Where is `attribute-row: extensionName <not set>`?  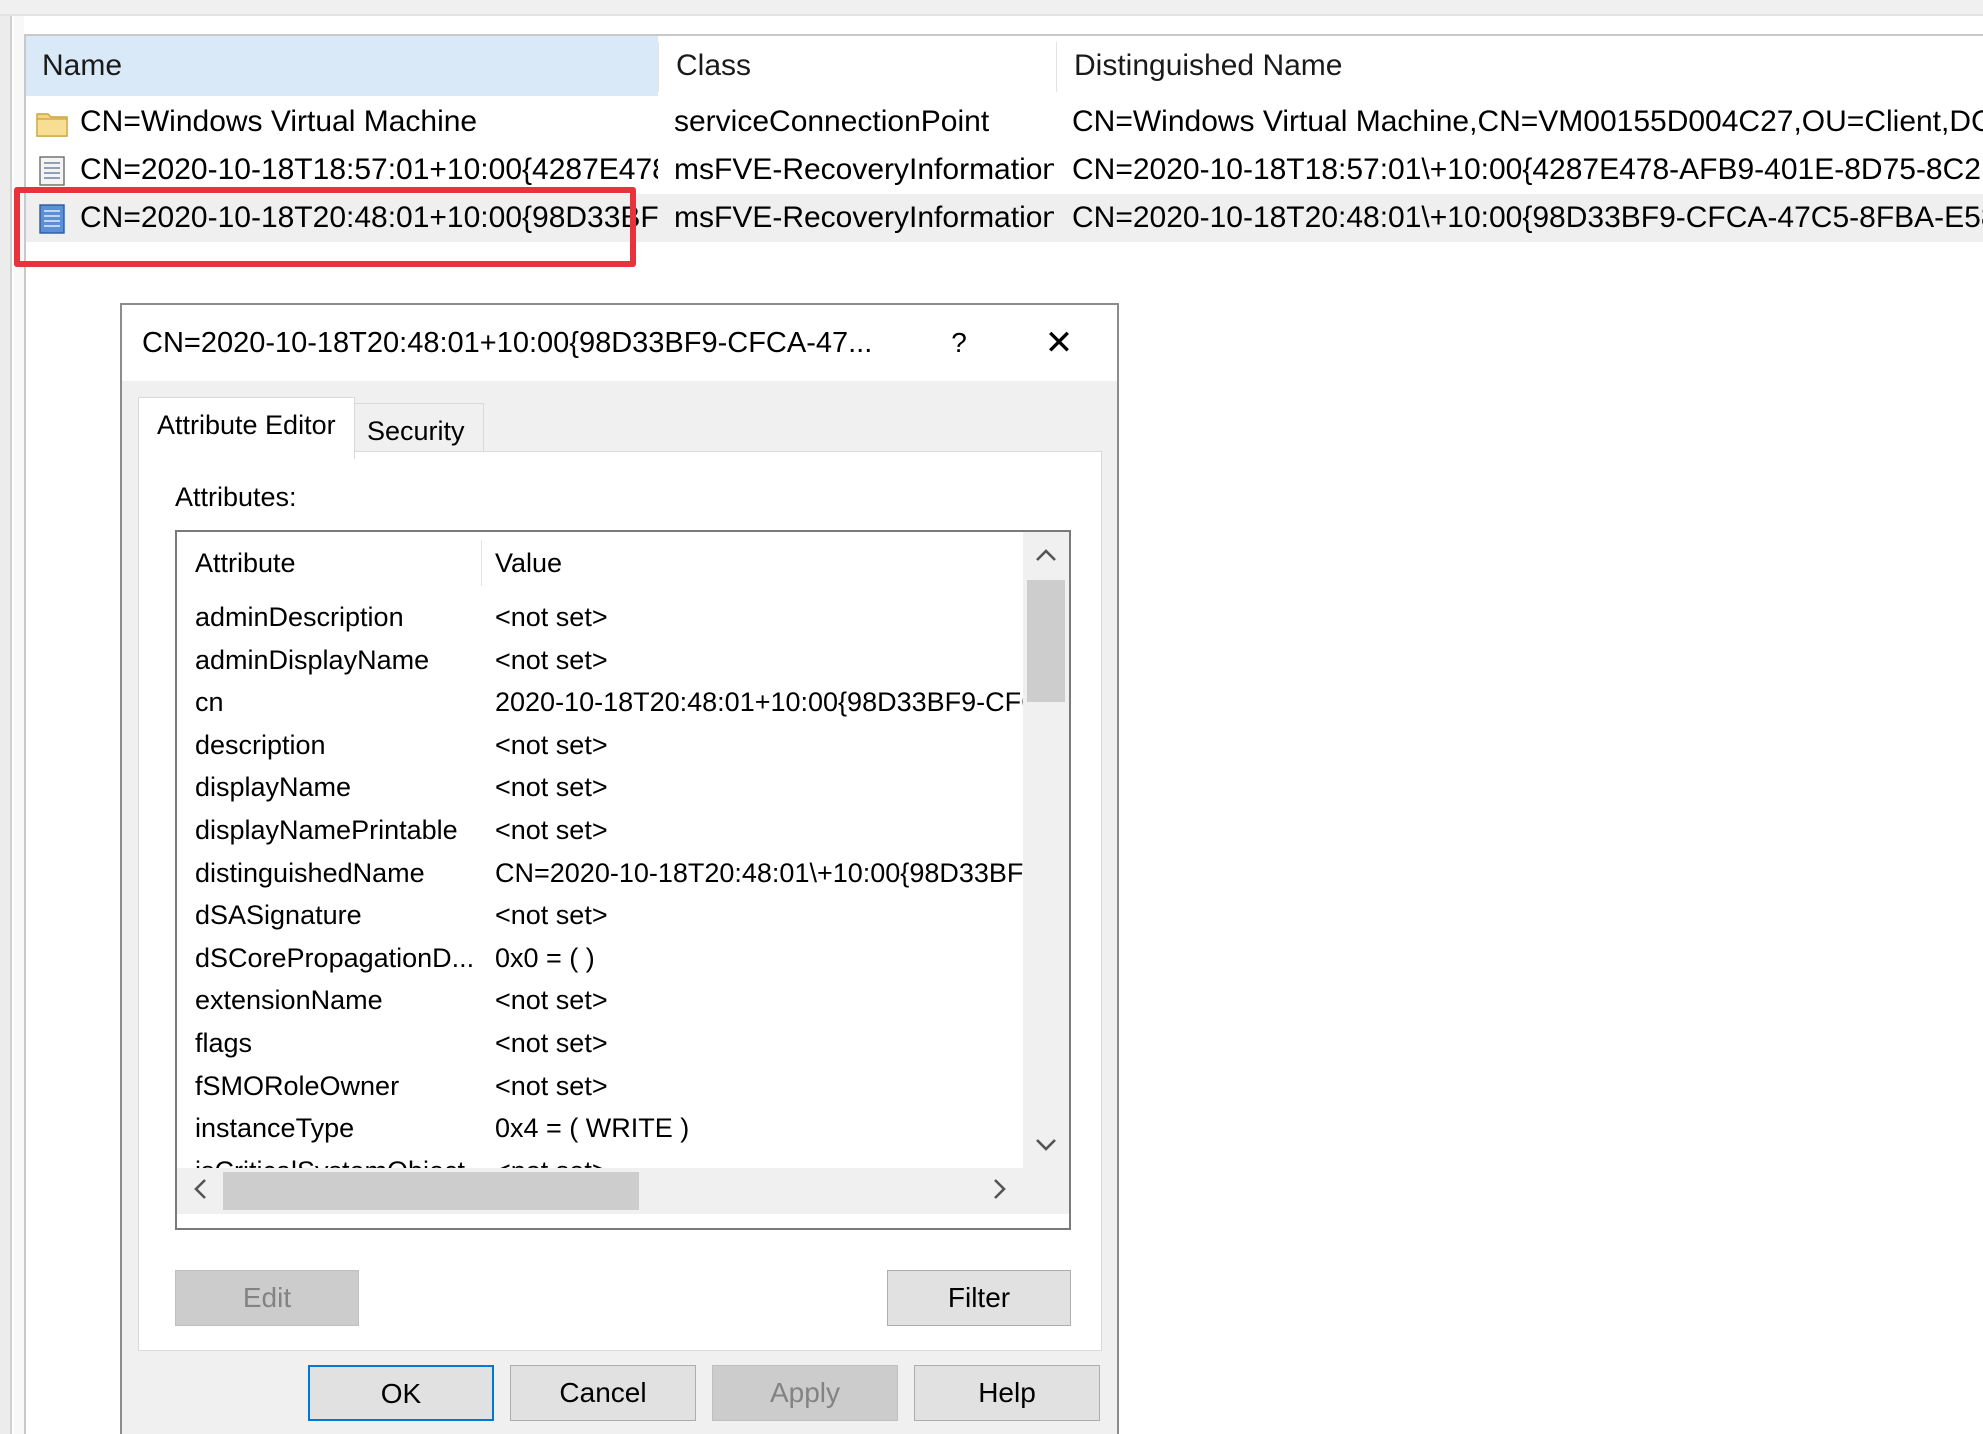 attribute-row: extensionName <not set> is located at coordinates (600, 1000).